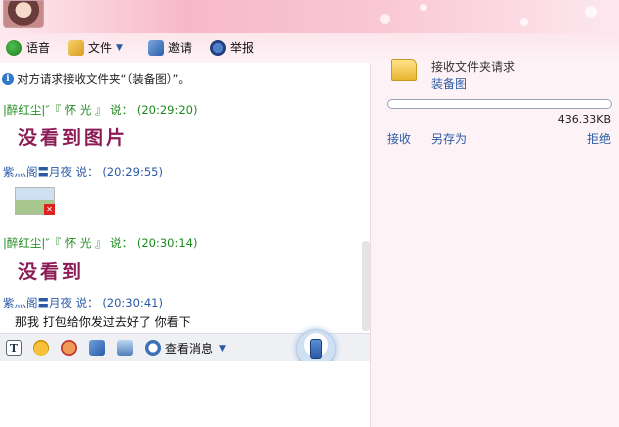 The image size is (619, 427). Describe the element at coordinates (449, 138) in the screenshot. I see `save-as-link: 另存为` at that location.